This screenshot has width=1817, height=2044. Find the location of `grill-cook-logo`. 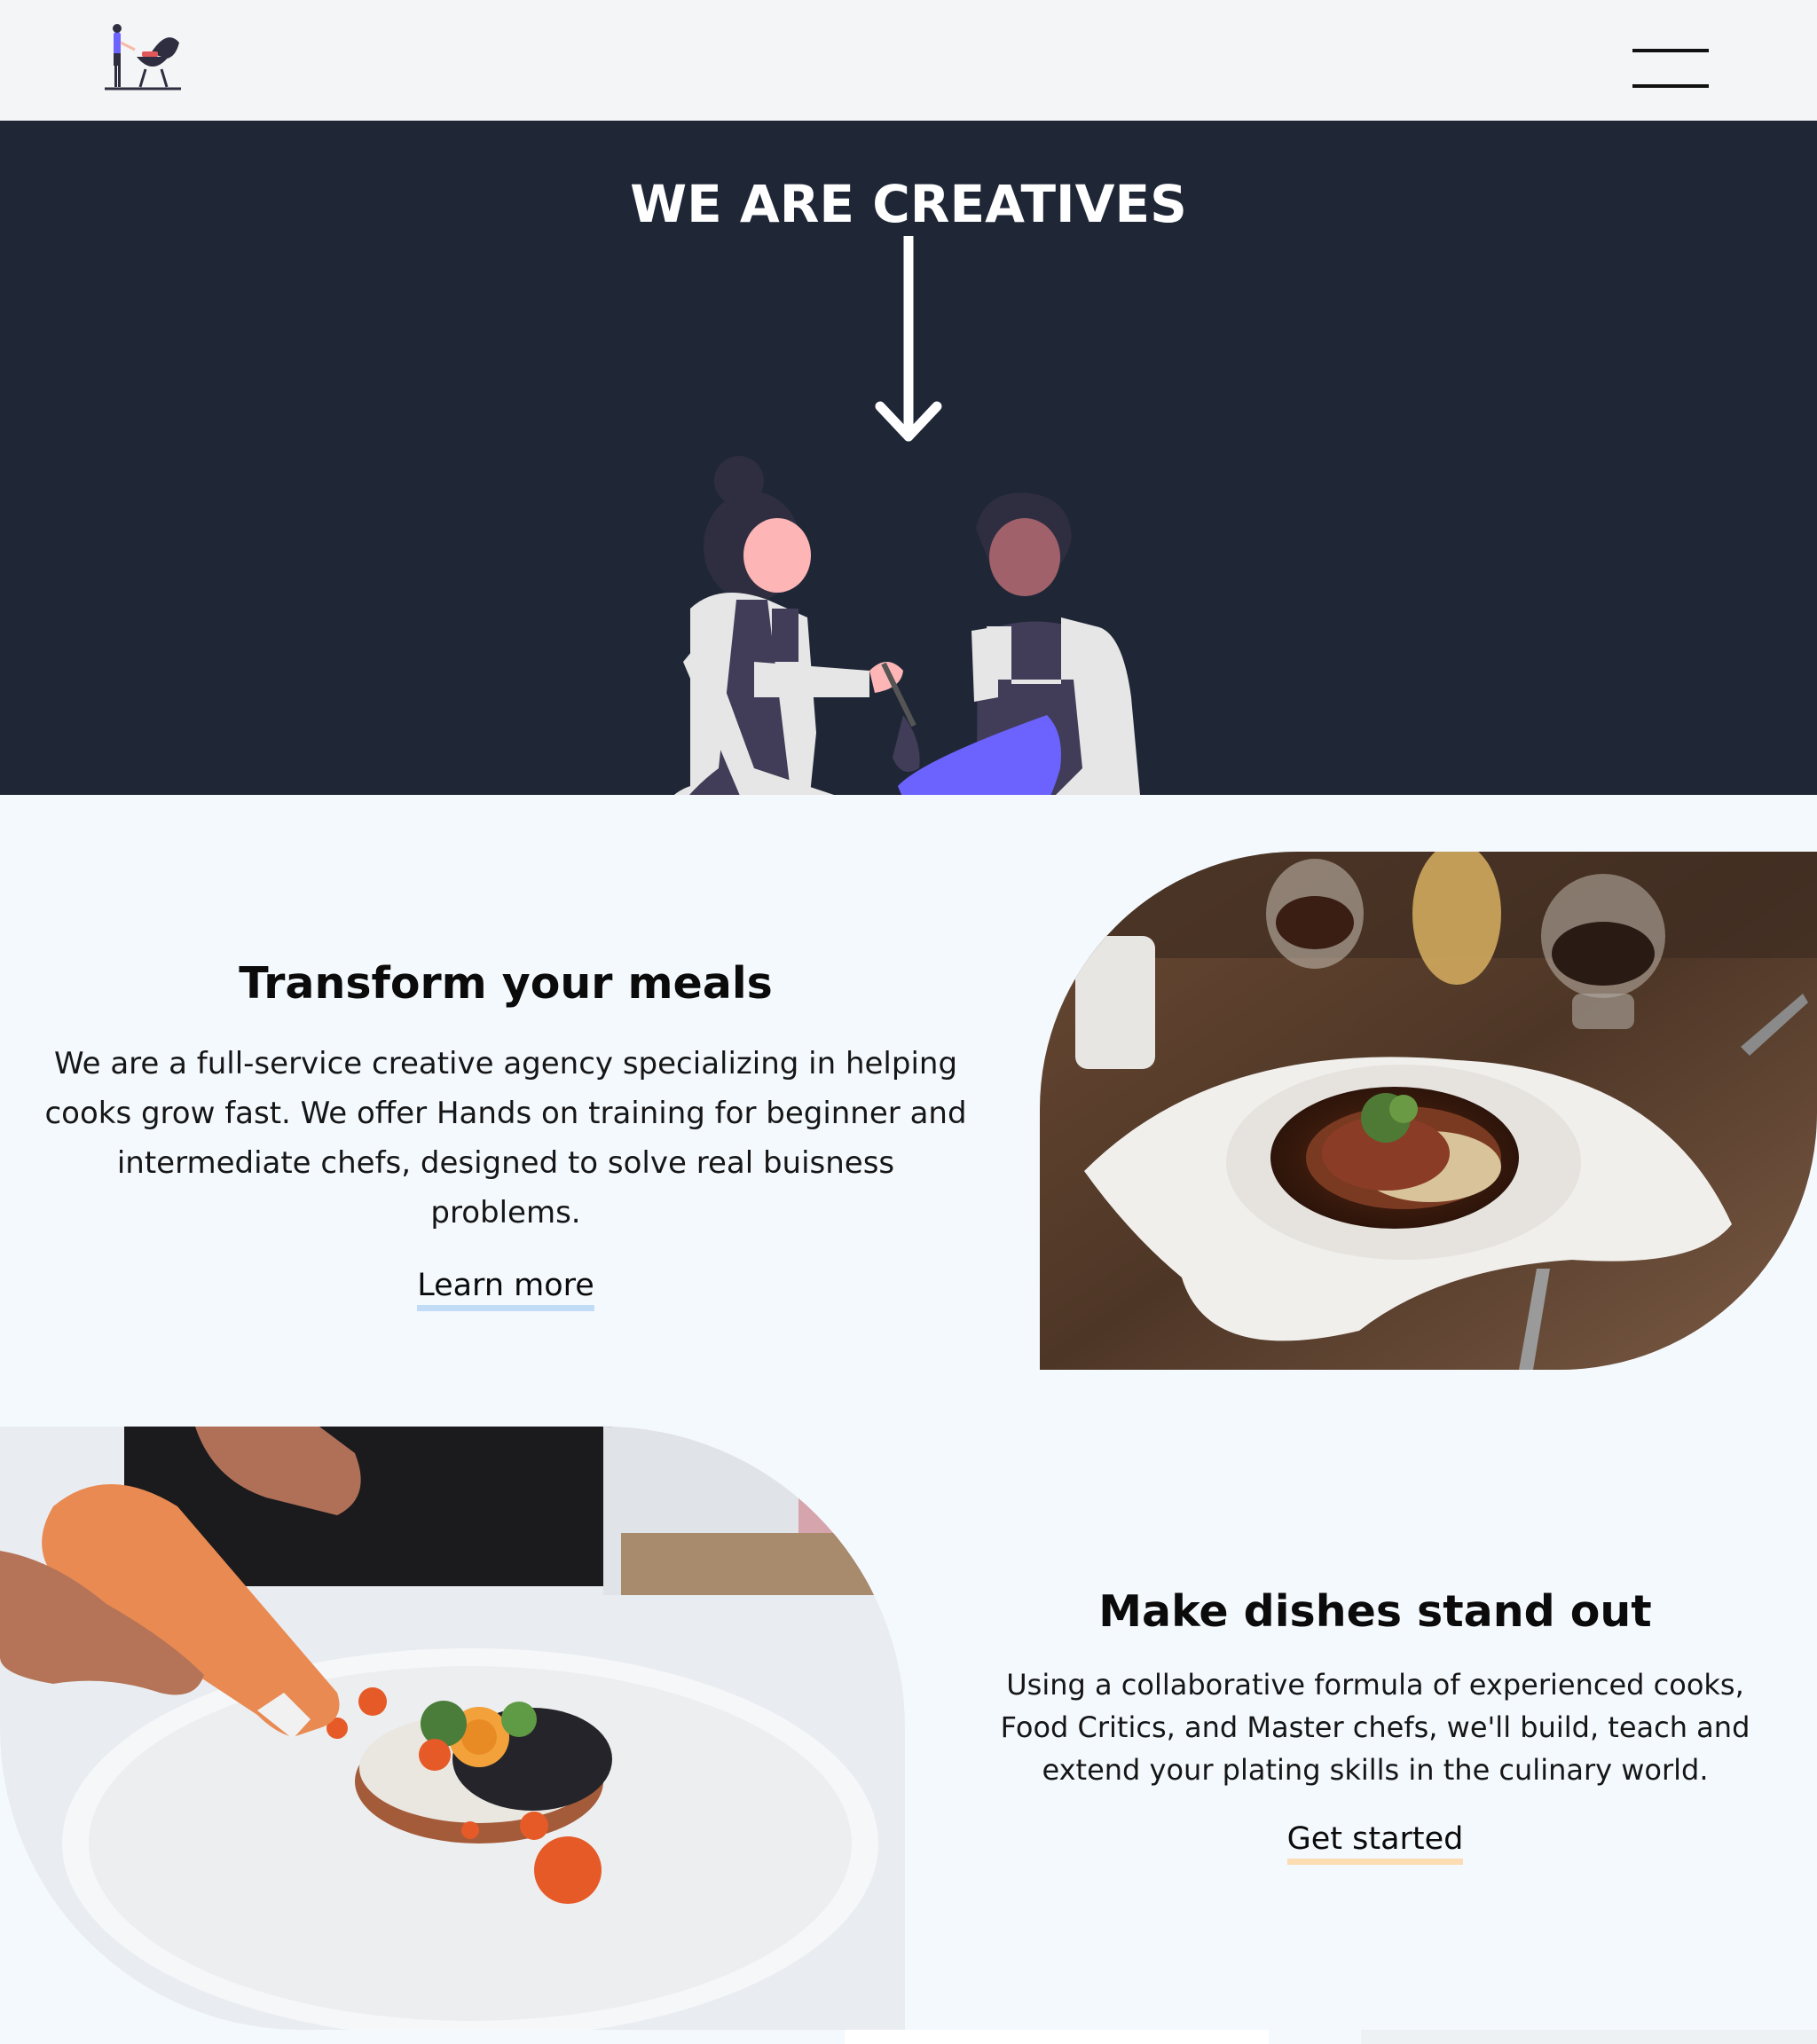

grill-cook-logo is located at coordinates (143, 59).